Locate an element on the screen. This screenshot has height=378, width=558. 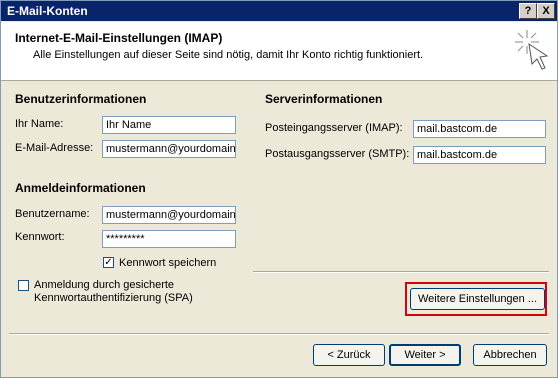
login-info-heading: Anmeldeinformationen is located at coordinates (80, 188).